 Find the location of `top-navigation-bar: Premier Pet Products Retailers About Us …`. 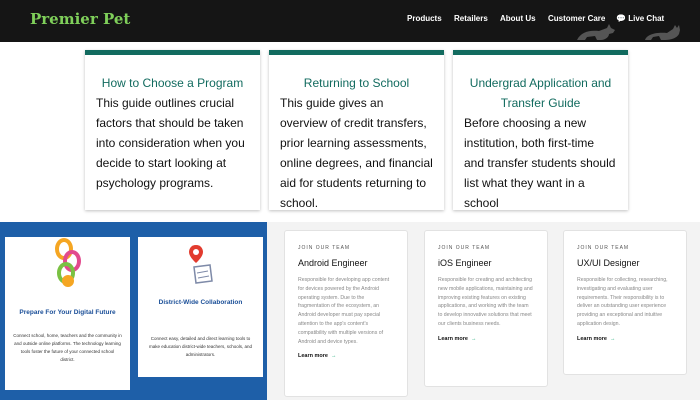

top-navigation-bar: Premier Pet Products Retailers About Us … is located at coordinates (350, 21).